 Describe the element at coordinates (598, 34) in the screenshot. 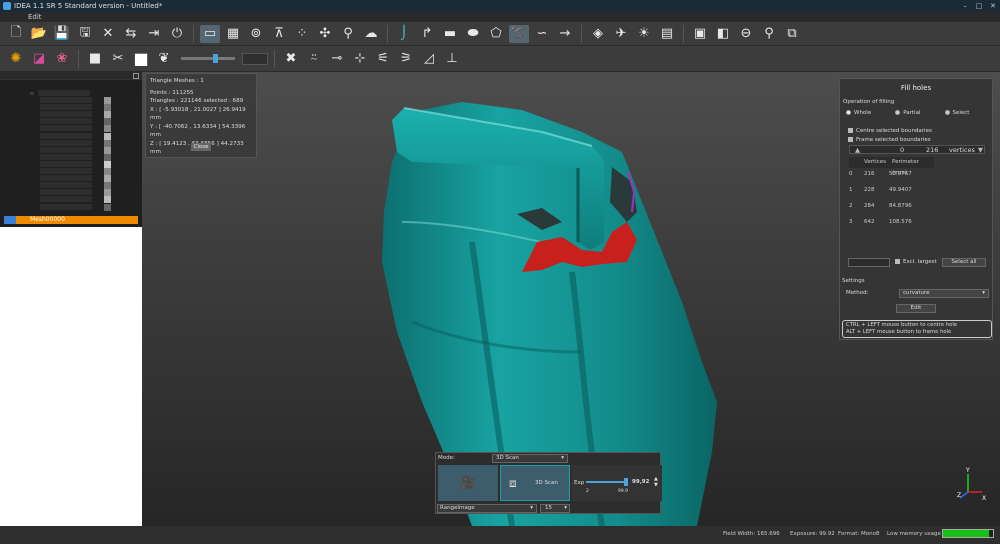

I see `cube-icon: ◈` at that location.